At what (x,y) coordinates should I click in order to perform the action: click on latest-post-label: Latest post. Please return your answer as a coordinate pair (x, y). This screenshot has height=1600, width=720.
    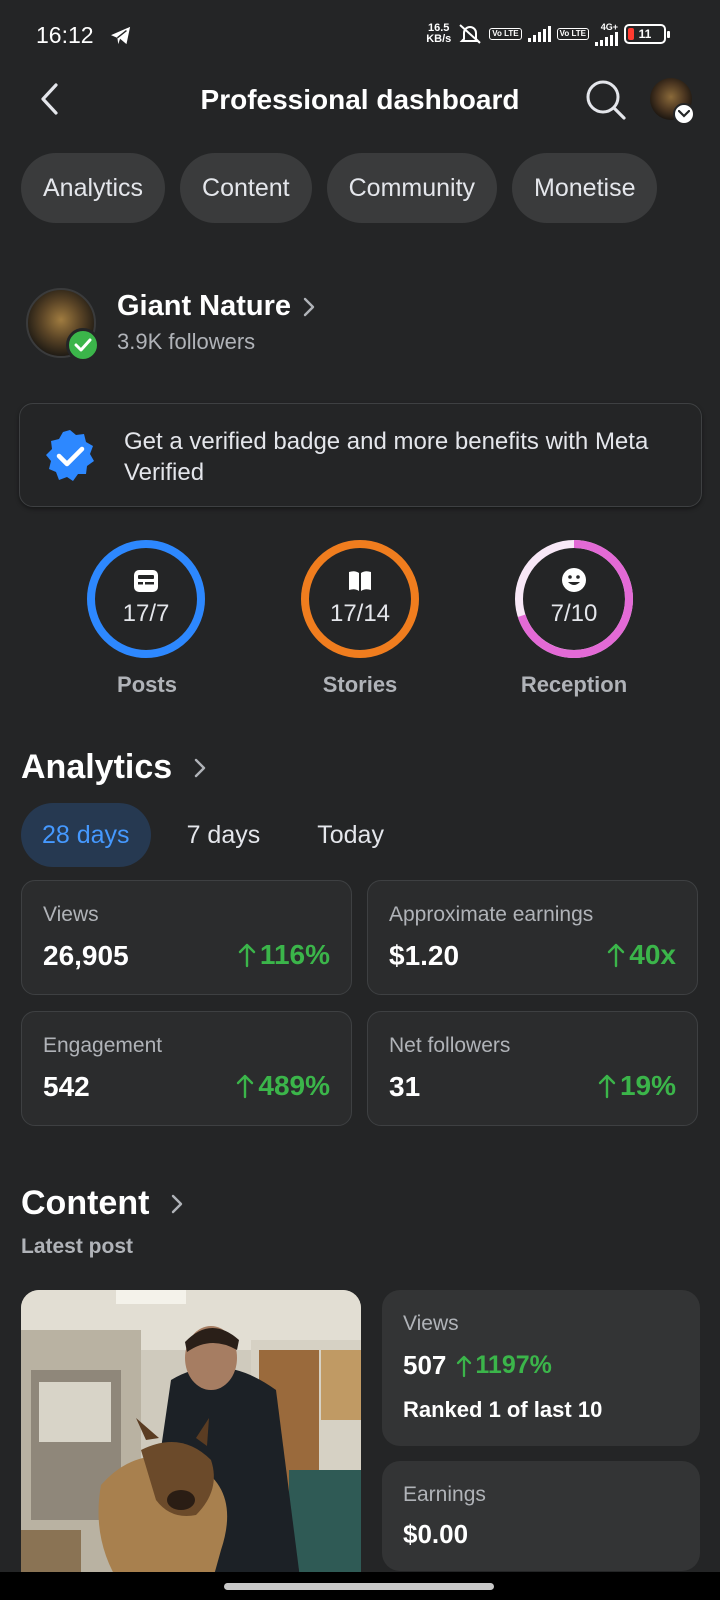
    Looking at the image, I should click on (77, 1246).